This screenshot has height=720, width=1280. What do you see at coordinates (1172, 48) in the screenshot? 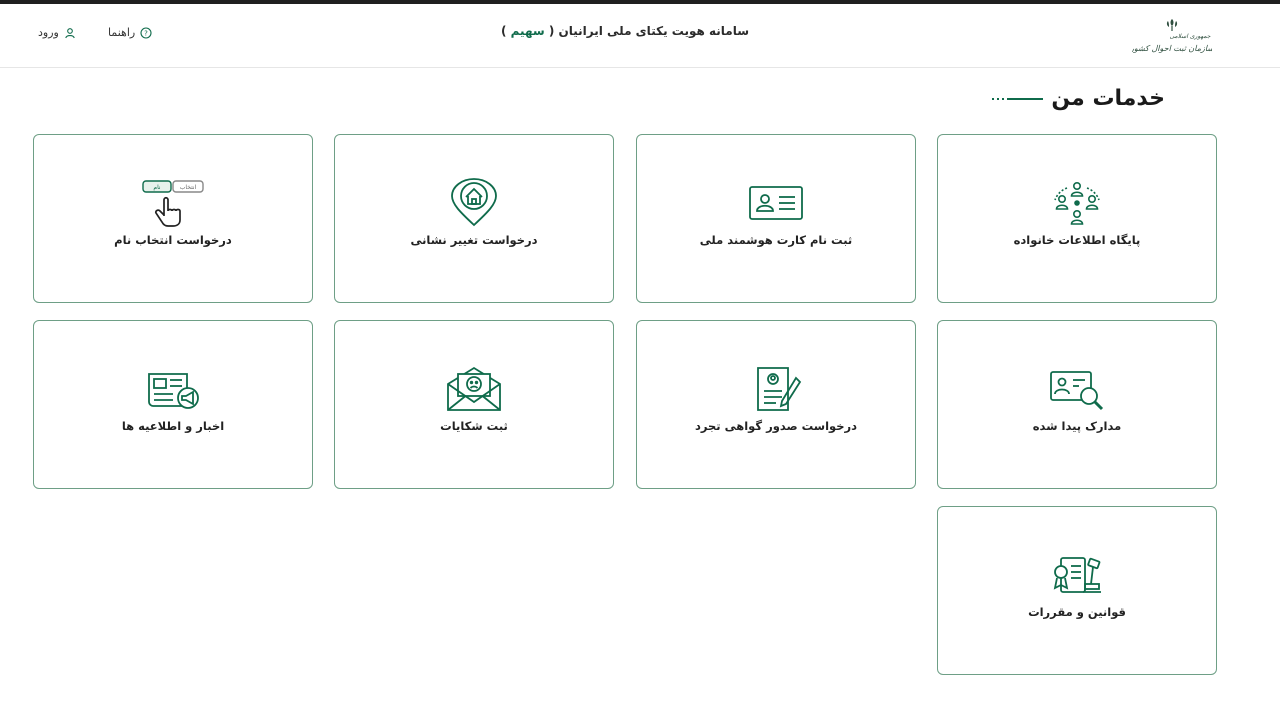
I see `svg-text: سازمان ثبت احوال کشور` at bounding box center [1172, 48].